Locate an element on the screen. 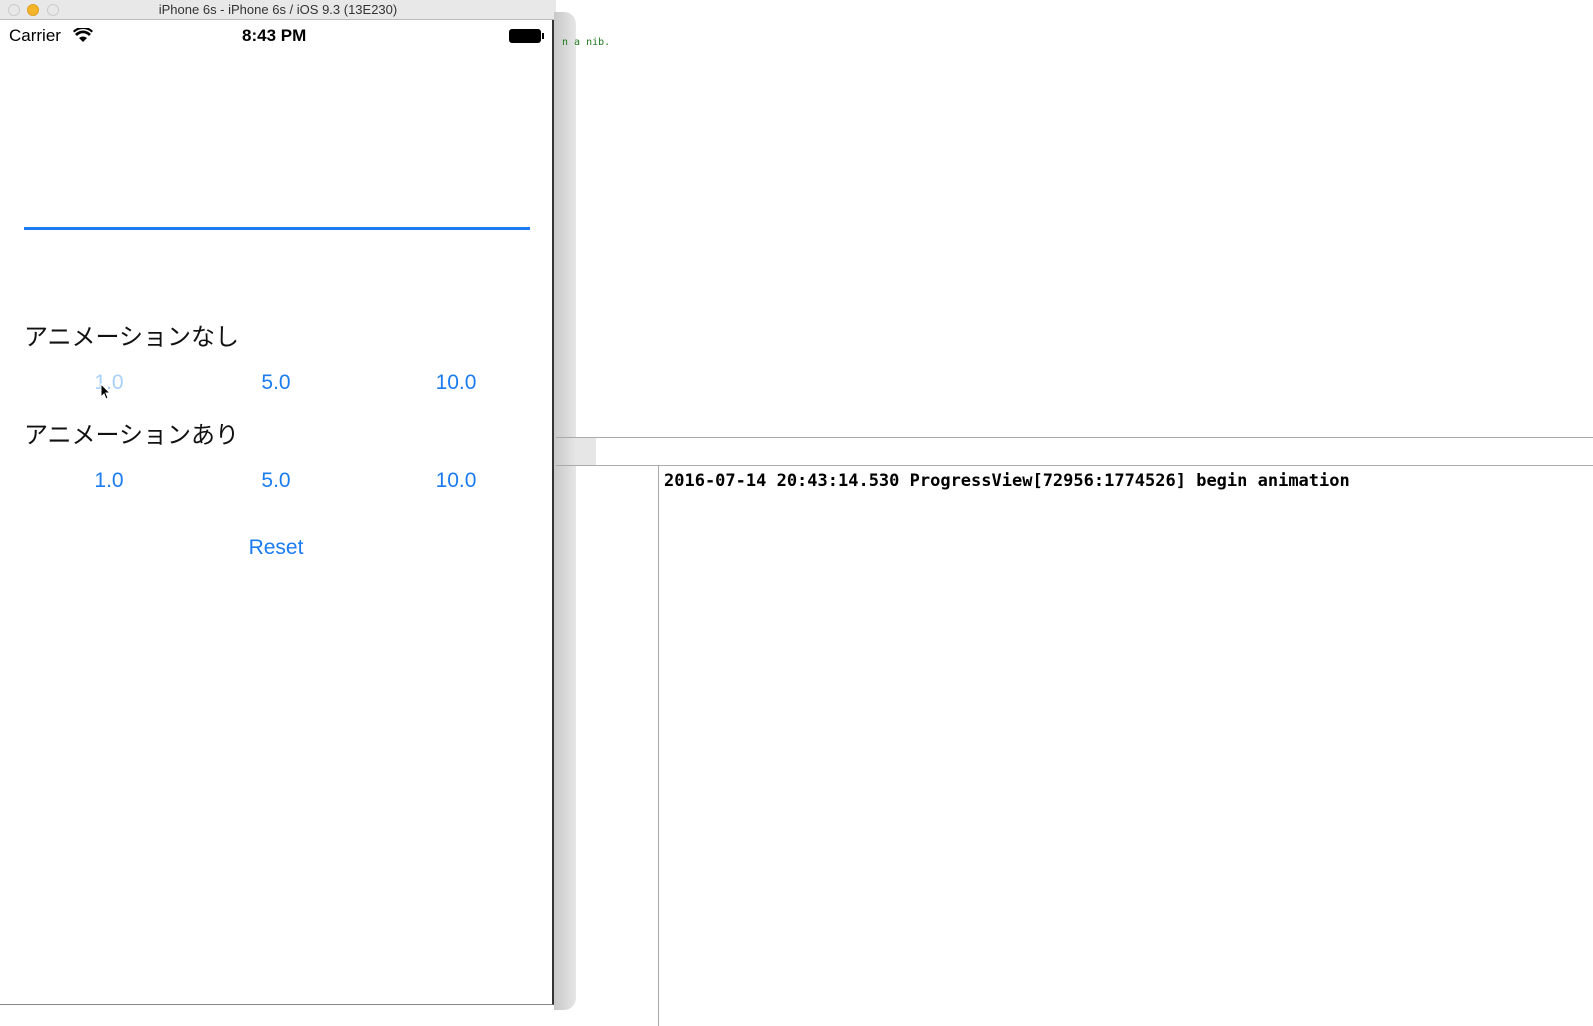 This screenshot has height=1026, width=1593. battery-icon is located at coordinates (525, 36).